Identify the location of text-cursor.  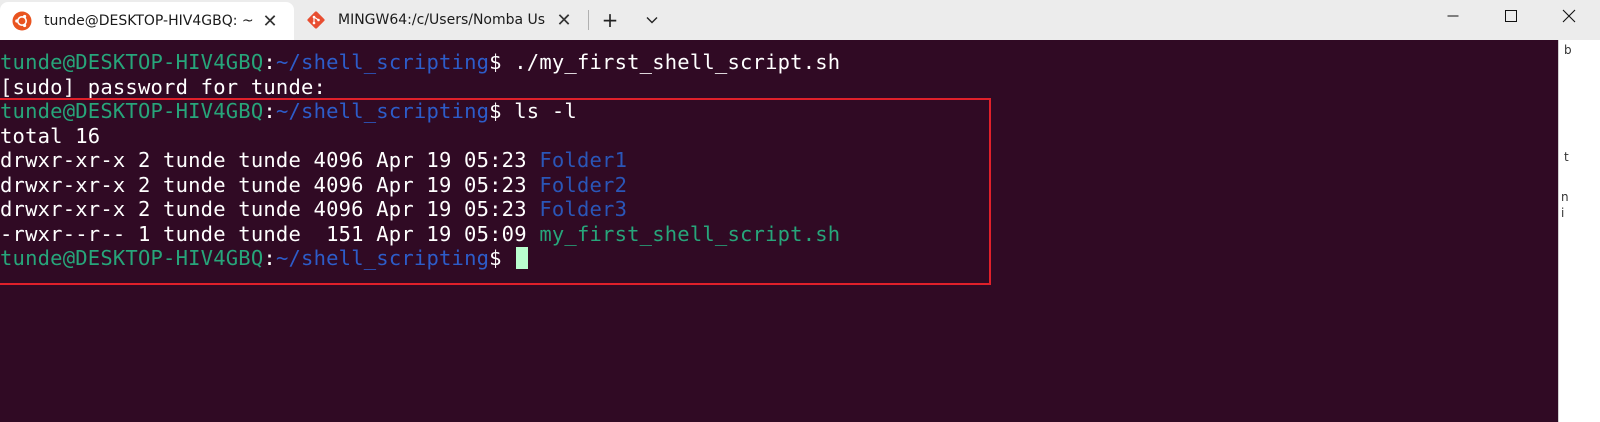
(522, 258).